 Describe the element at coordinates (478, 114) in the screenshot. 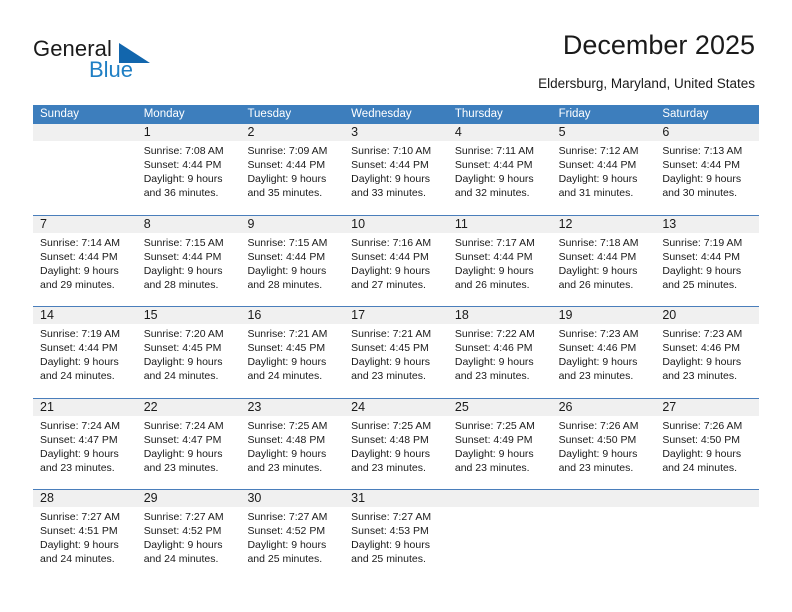

I see `day-of-week-header-thursday: Thursday` at that location.